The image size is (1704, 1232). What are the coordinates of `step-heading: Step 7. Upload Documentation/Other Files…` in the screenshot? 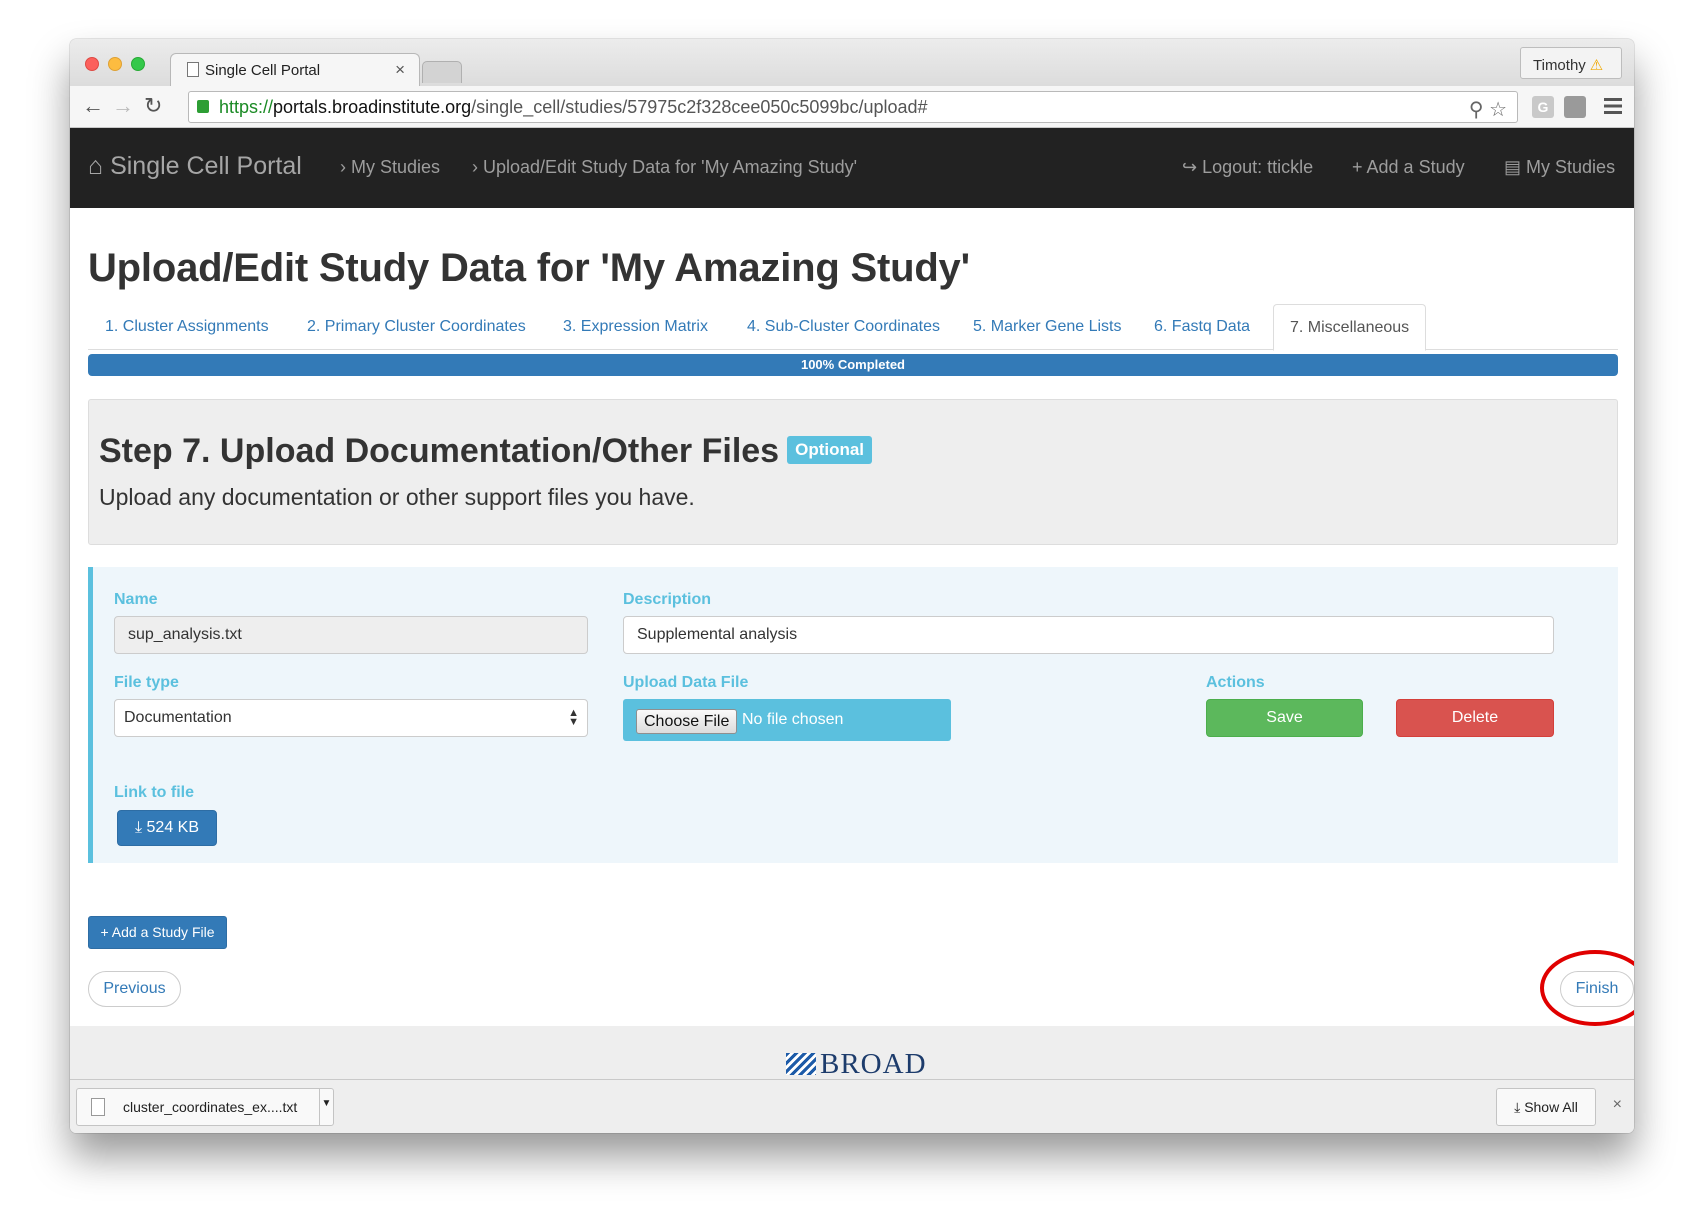 It's located at (486, 451).